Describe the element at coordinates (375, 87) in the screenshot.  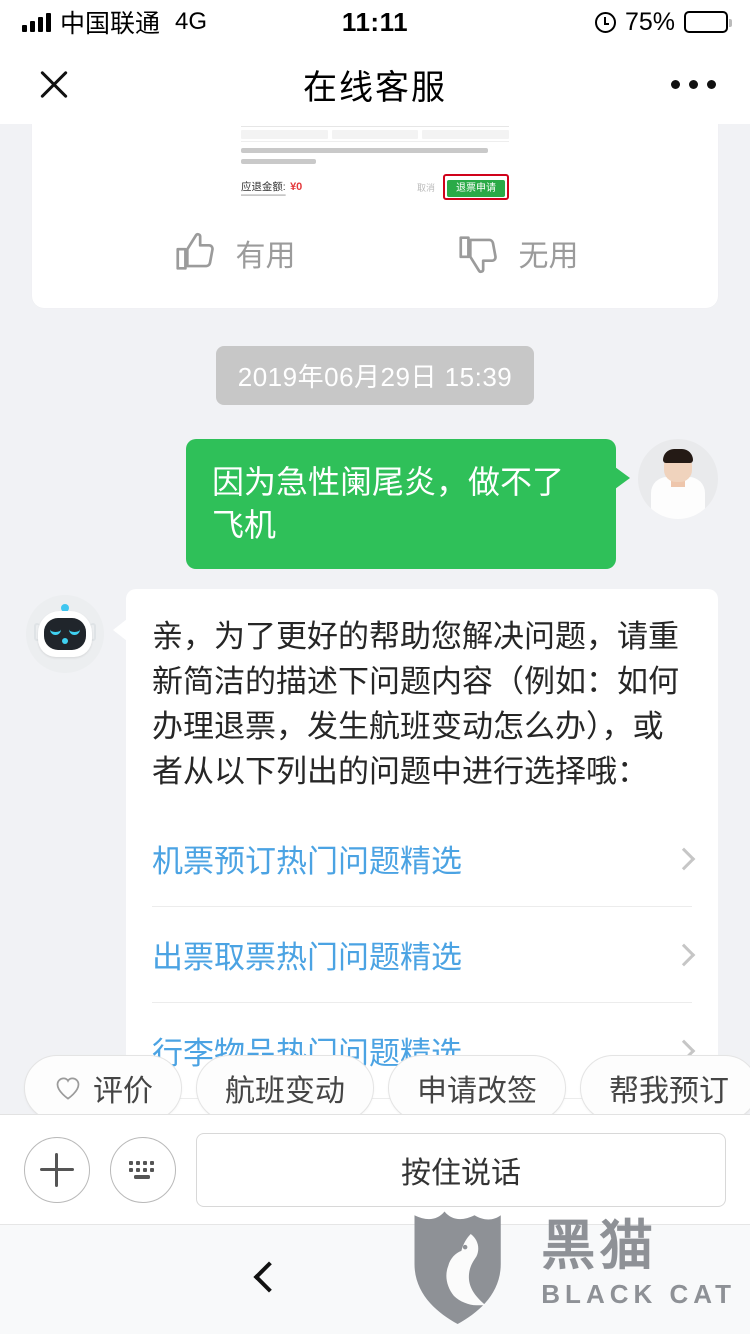
I see `page-title: 在线客服` at that location.